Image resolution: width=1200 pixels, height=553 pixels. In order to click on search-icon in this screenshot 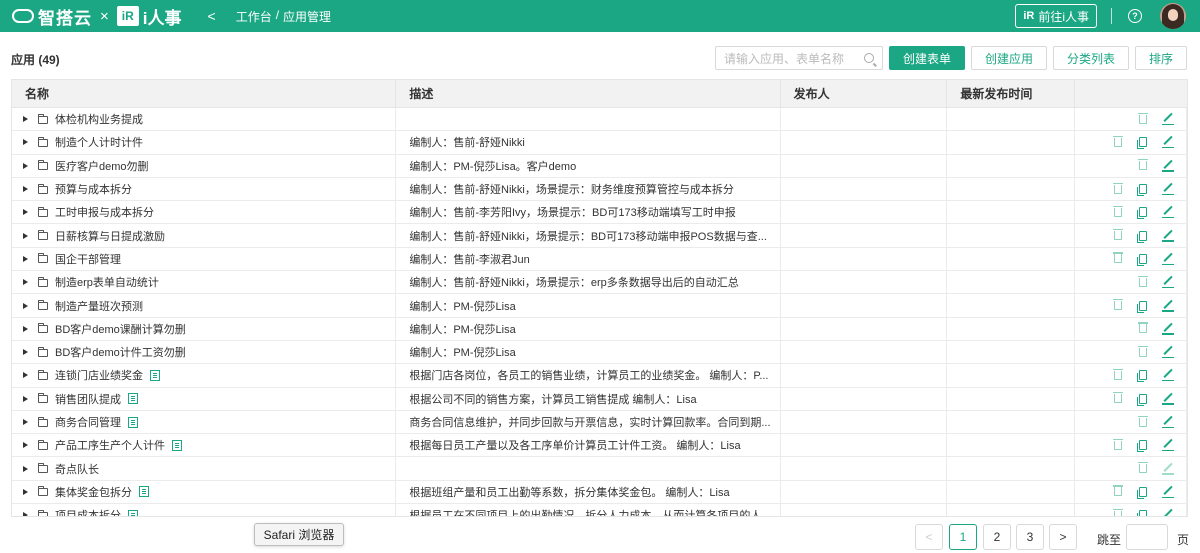, I will do `click(869, 58)`.